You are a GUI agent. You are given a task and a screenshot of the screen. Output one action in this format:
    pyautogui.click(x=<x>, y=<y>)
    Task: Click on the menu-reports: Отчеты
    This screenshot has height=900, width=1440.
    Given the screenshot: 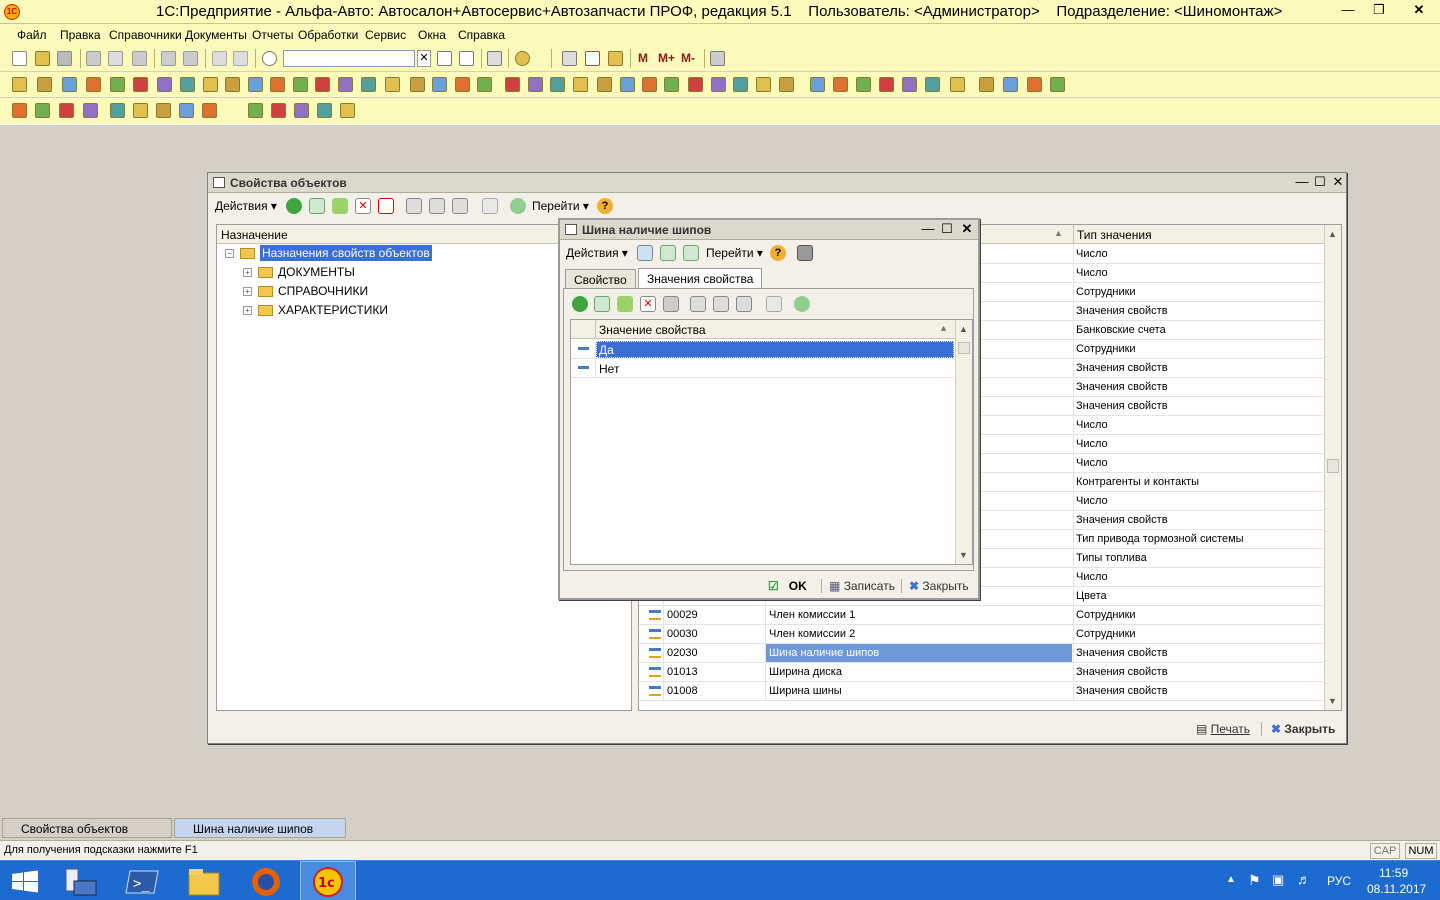 What is the action you would take?
    pyautogui.click(x=272, y=35)
    